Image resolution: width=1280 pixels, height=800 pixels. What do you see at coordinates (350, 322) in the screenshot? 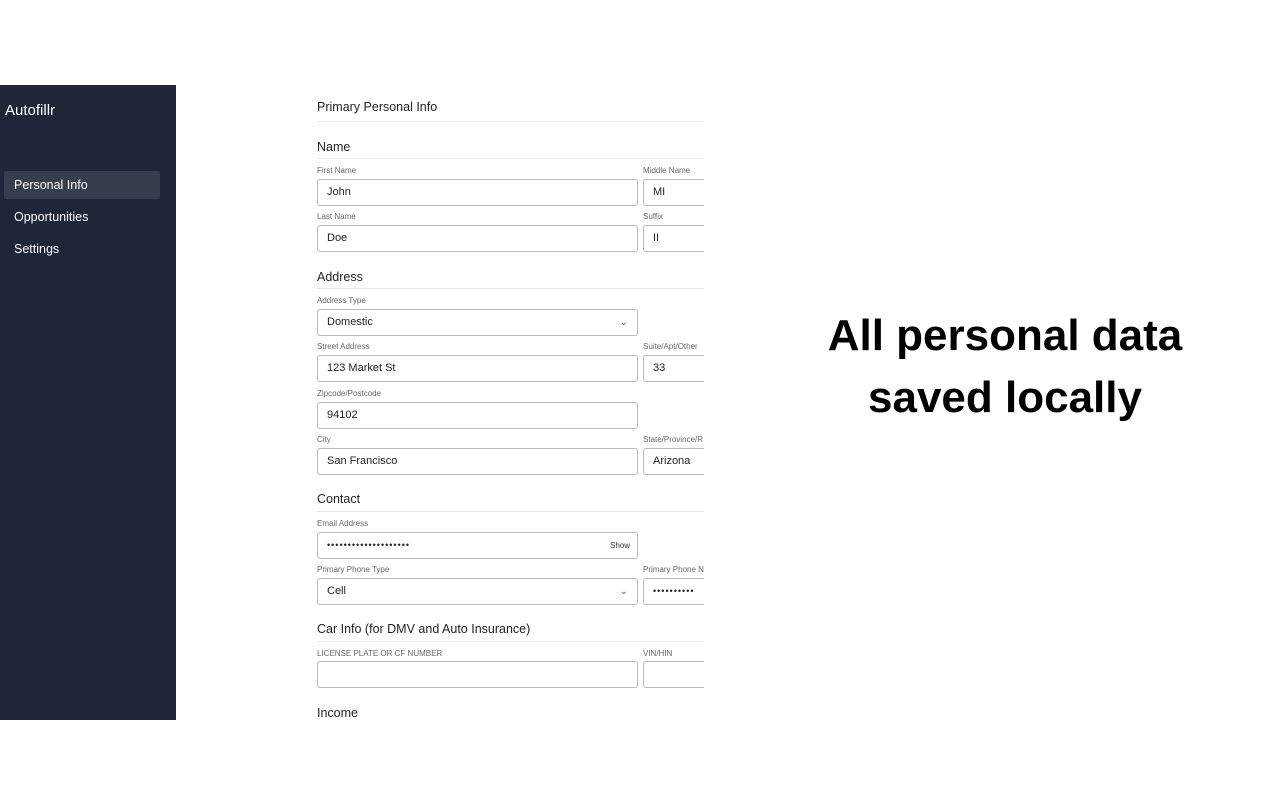
I see `address-type-value: Domestic` at bounding box center [350, 322].